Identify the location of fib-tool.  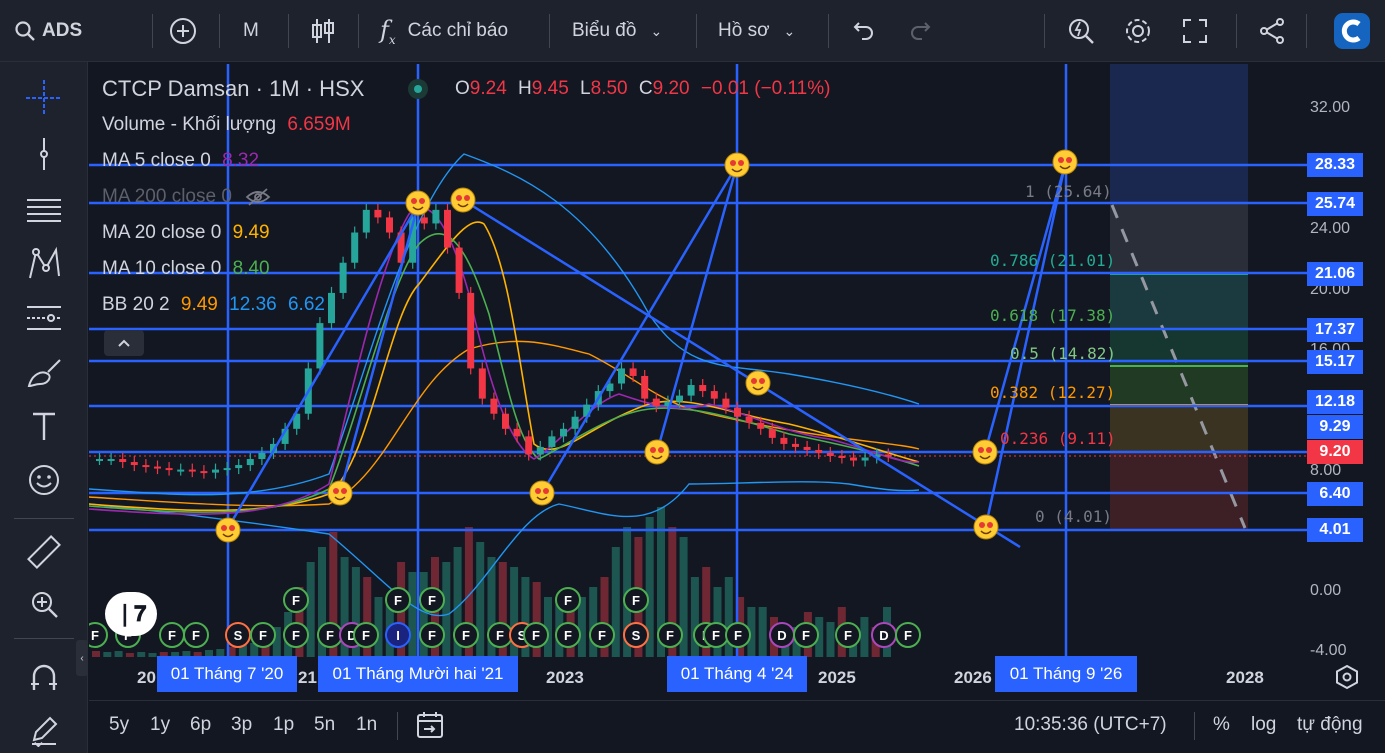
(44, 210).